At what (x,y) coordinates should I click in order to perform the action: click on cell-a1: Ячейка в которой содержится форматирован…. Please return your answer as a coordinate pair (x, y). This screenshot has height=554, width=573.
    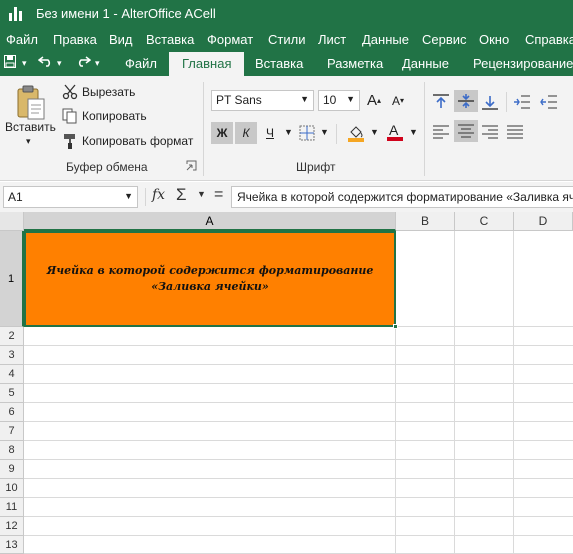
    Looking at the image, I should click on (210, 279).